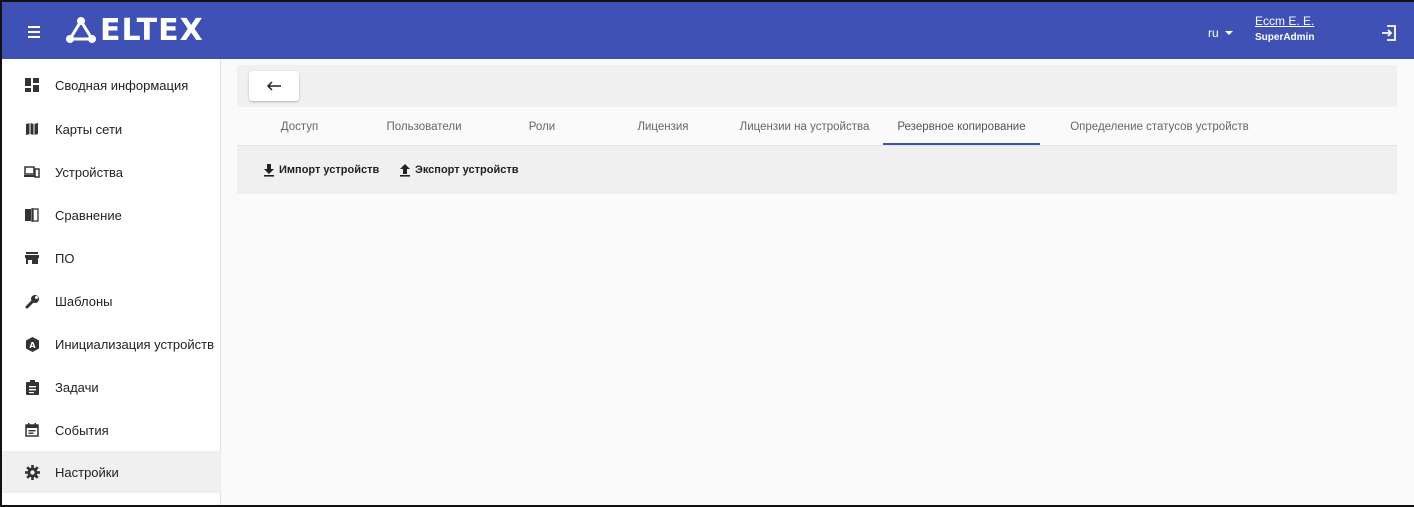 The image size is (1414, 507). I want to click on sidebar-item-templates: Шаблоны, so click(111, 301).